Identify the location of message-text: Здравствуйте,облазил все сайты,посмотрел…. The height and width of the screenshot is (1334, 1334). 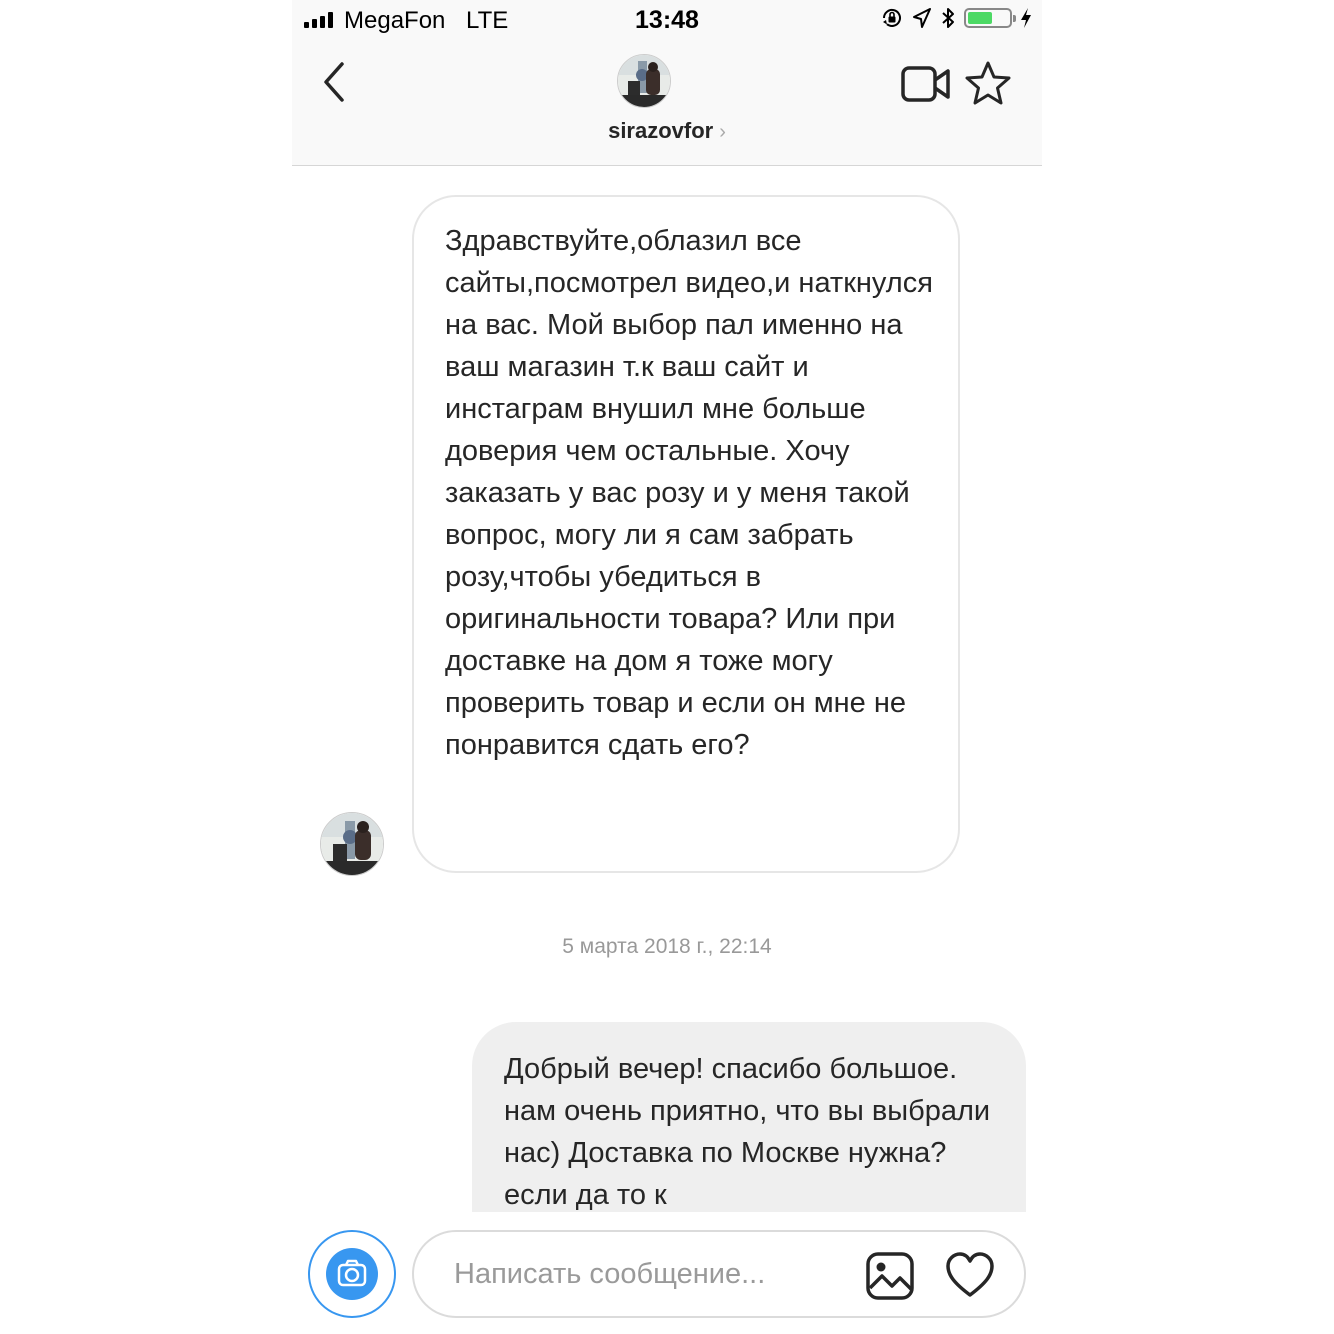
(689, 493).